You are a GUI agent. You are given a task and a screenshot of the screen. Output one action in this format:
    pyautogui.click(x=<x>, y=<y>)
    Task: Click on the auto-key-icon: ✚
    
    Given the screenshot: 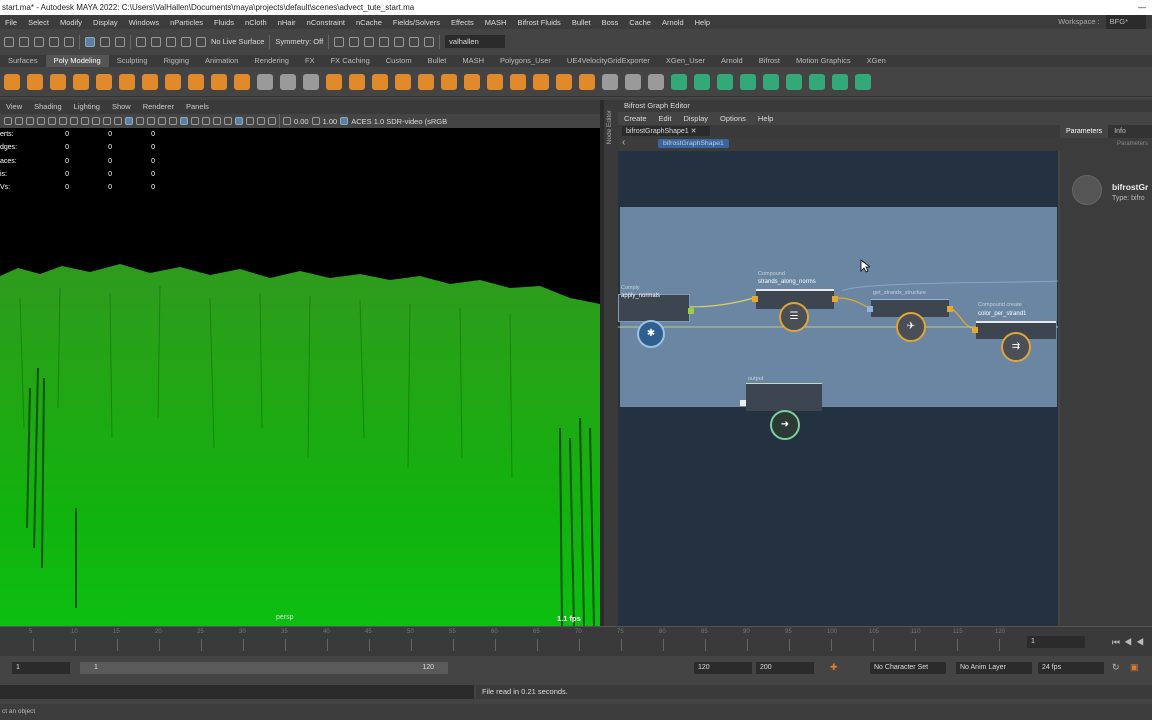 What is the action you would take?
    pyautogui.click(x=834, y=667)
    